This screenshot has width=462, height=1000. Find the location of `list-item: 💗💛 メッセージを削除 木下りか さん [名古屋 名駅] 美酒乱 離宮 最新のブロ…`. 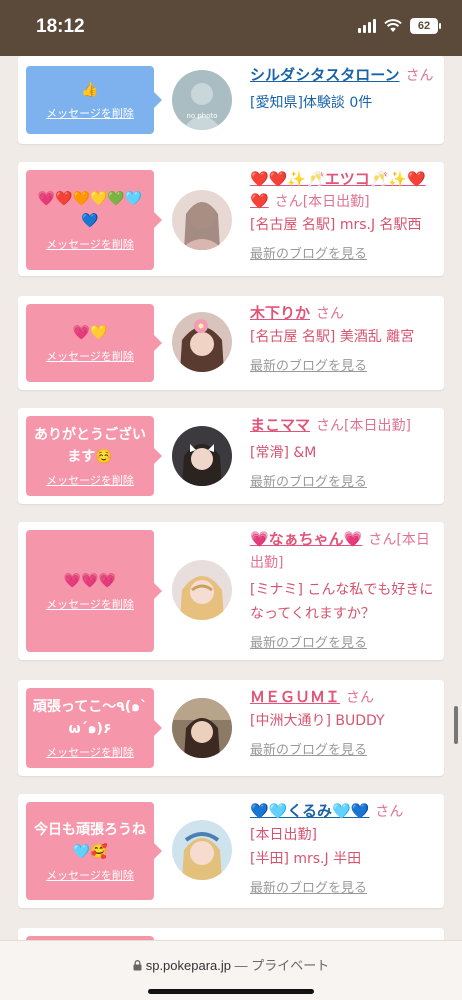

list-item: 💗💛 メッセージを削除 木下りか さん [名古屋 名駅] 美酒乱 離宮 最新のブロ… is located at coordinates (231, 343).